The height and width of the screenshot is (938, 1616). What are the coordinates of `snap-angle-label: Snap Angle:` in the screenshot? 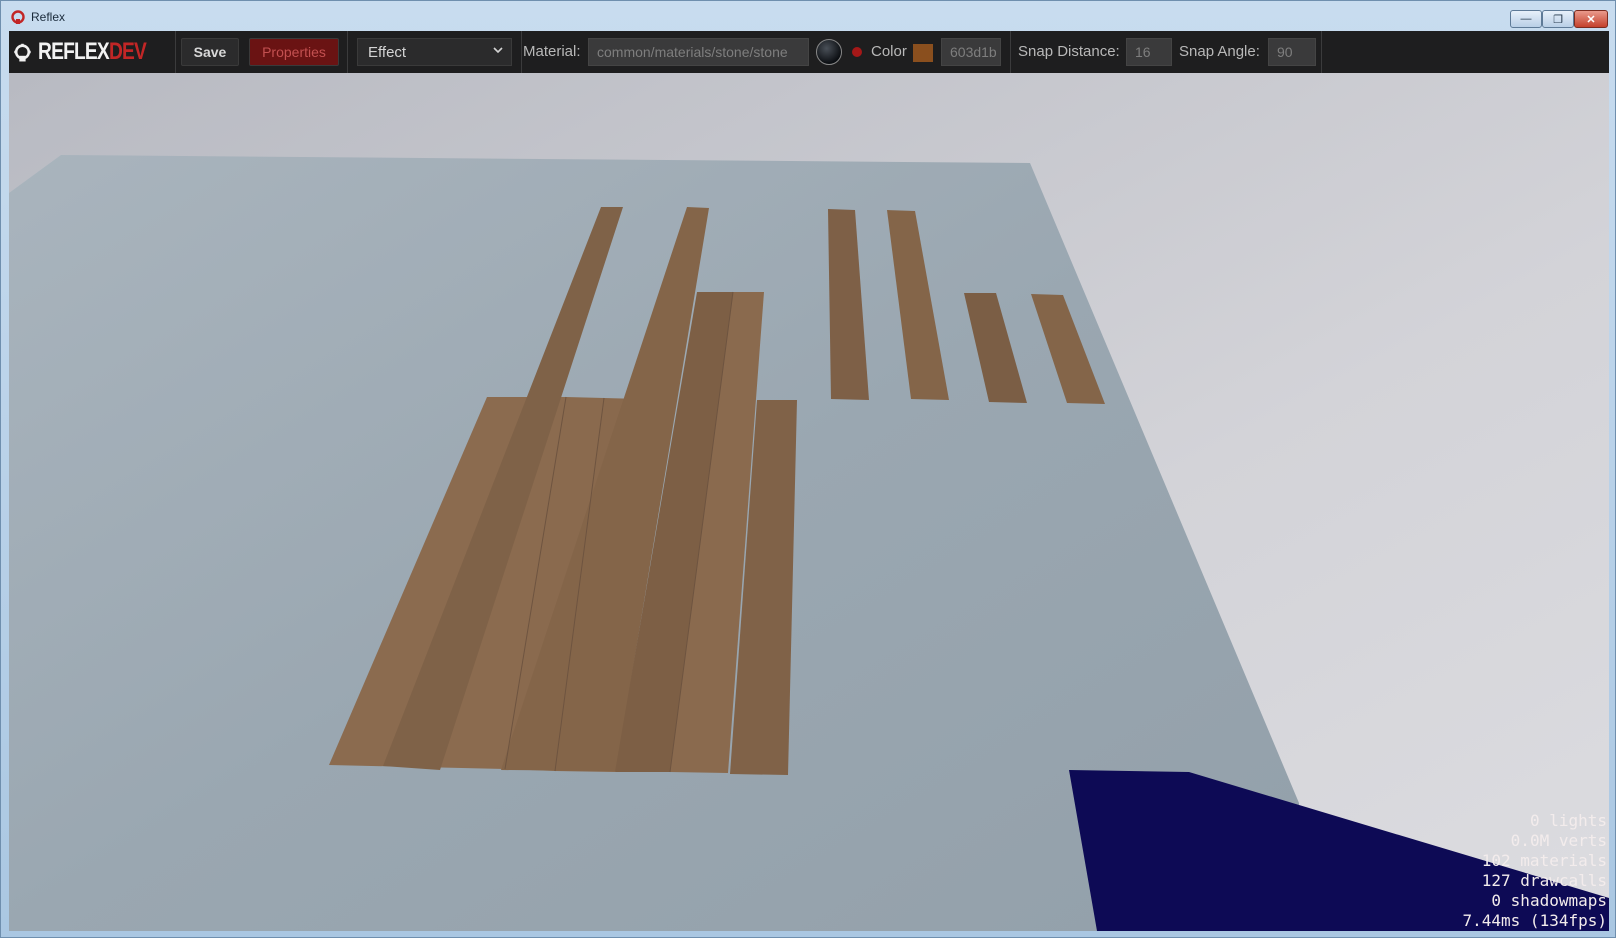 It's located at (1219, 51).